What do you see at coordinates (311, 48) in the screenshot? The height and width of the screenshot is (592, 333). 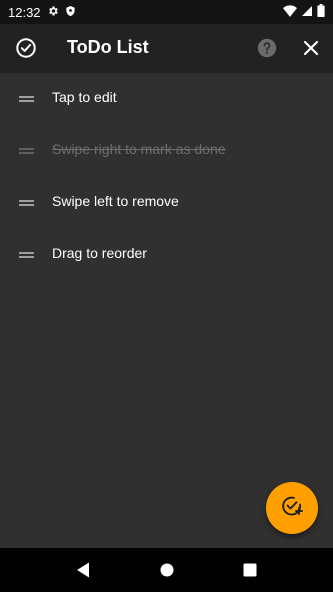 I see `close-icon` at bounding box center [311, 48].